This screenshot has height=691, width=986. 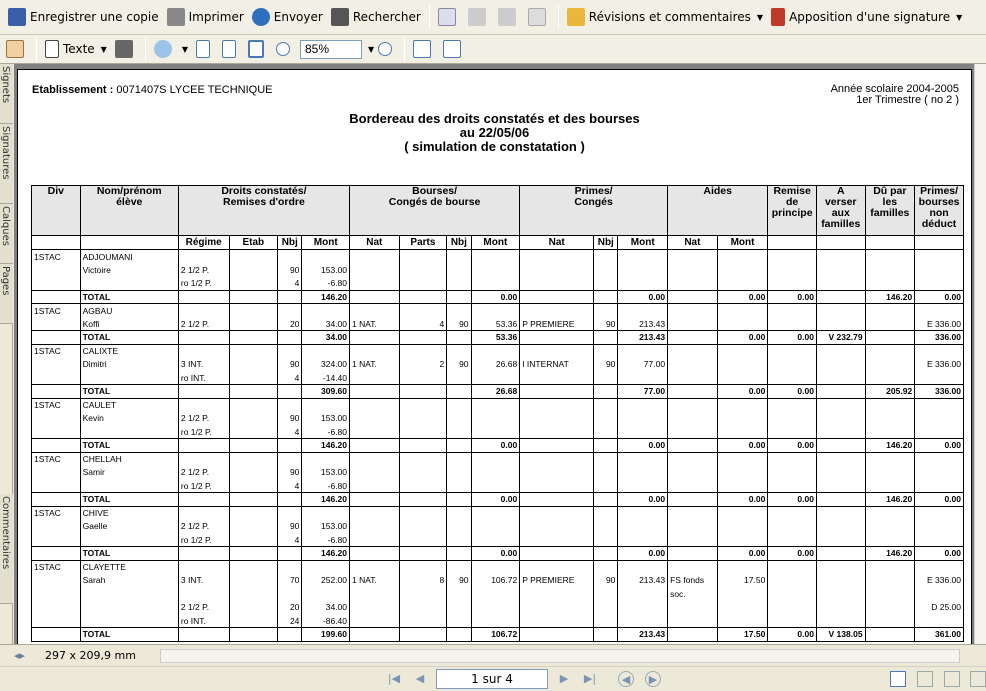 I want to click on table-cell: CHELLAH, so click(x=129, y=459).